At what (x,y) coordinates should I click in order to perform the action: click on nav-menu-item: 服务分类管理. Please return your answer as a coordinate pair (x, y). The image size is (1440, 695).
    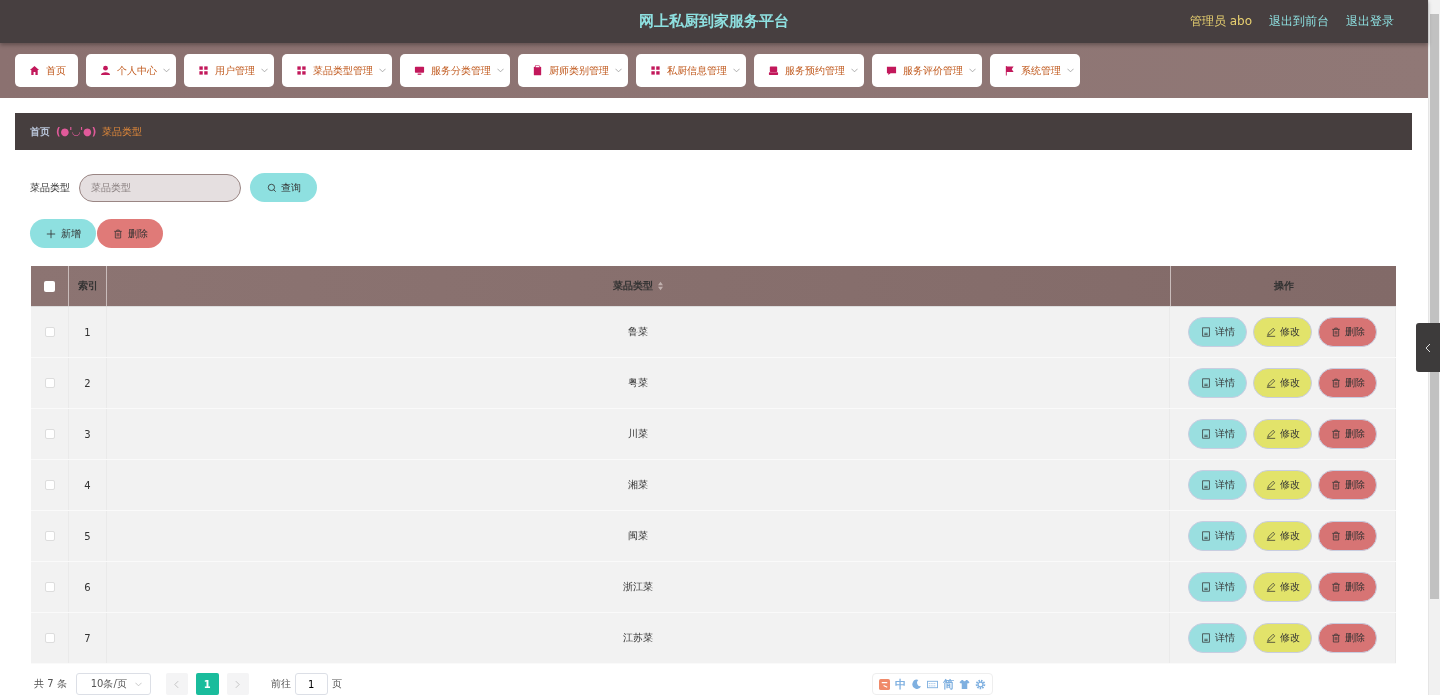
    Looking at the image, I should click on (455, 70).